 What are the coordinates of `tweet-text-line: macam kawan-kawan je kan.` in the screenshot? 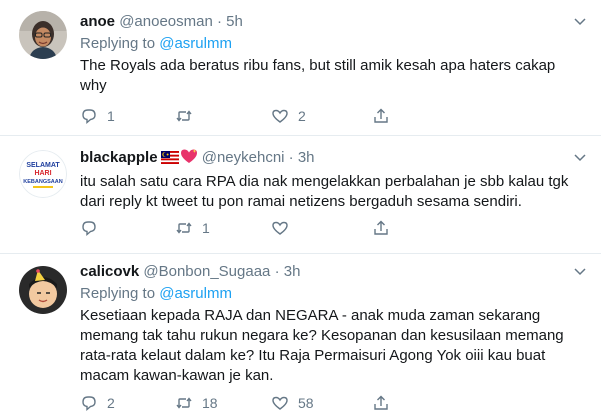 It's located at (177, 375).